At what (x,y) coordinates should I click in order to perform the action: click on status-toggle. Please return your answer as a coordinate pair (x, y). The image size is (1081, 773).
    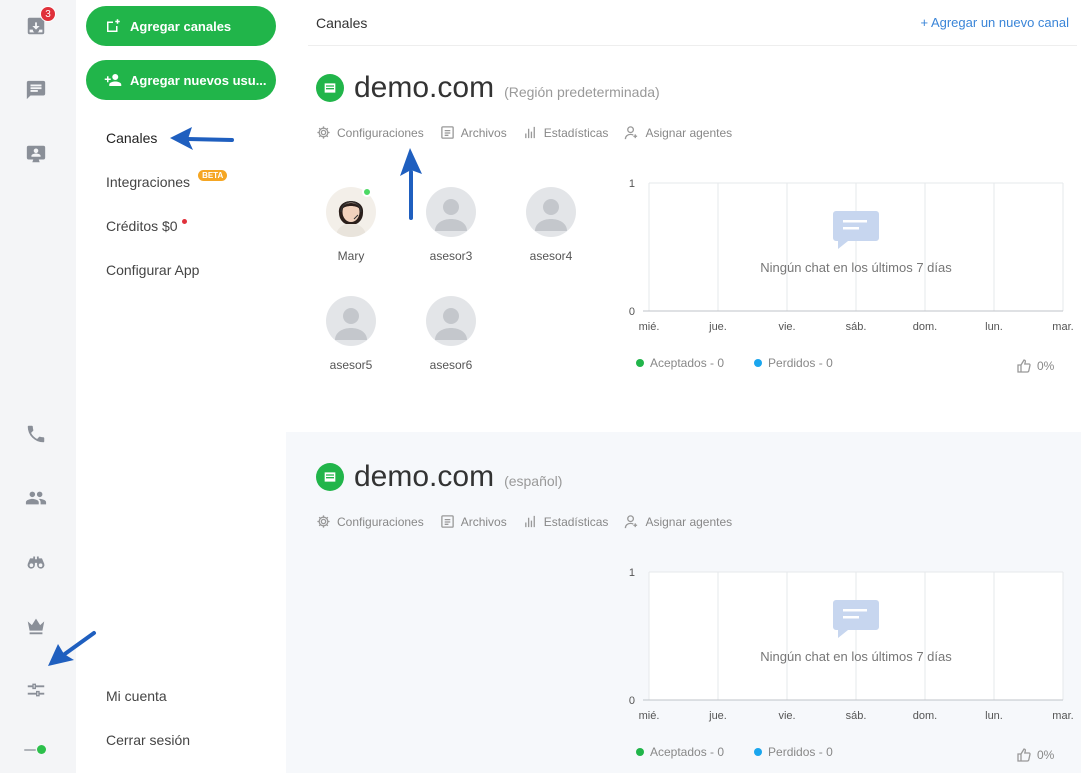
    Looking at the image, I should click on (36, 750).